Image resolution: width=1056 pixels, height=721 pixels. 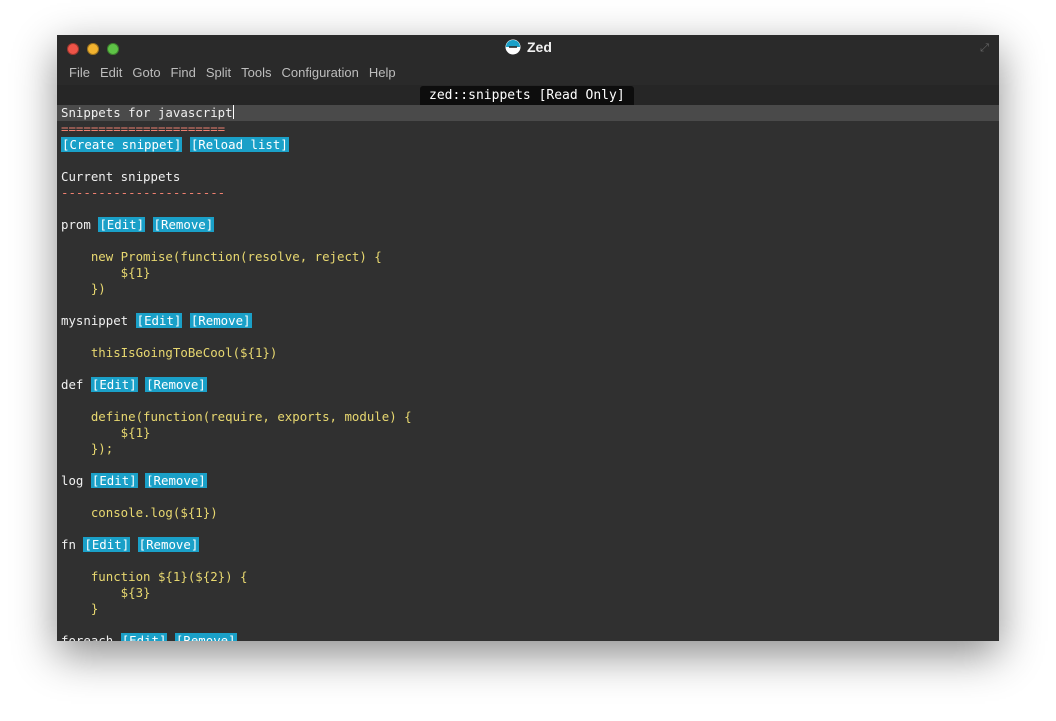 I want to click on snippet-name: mysnippet, so click(x=95, y=320).